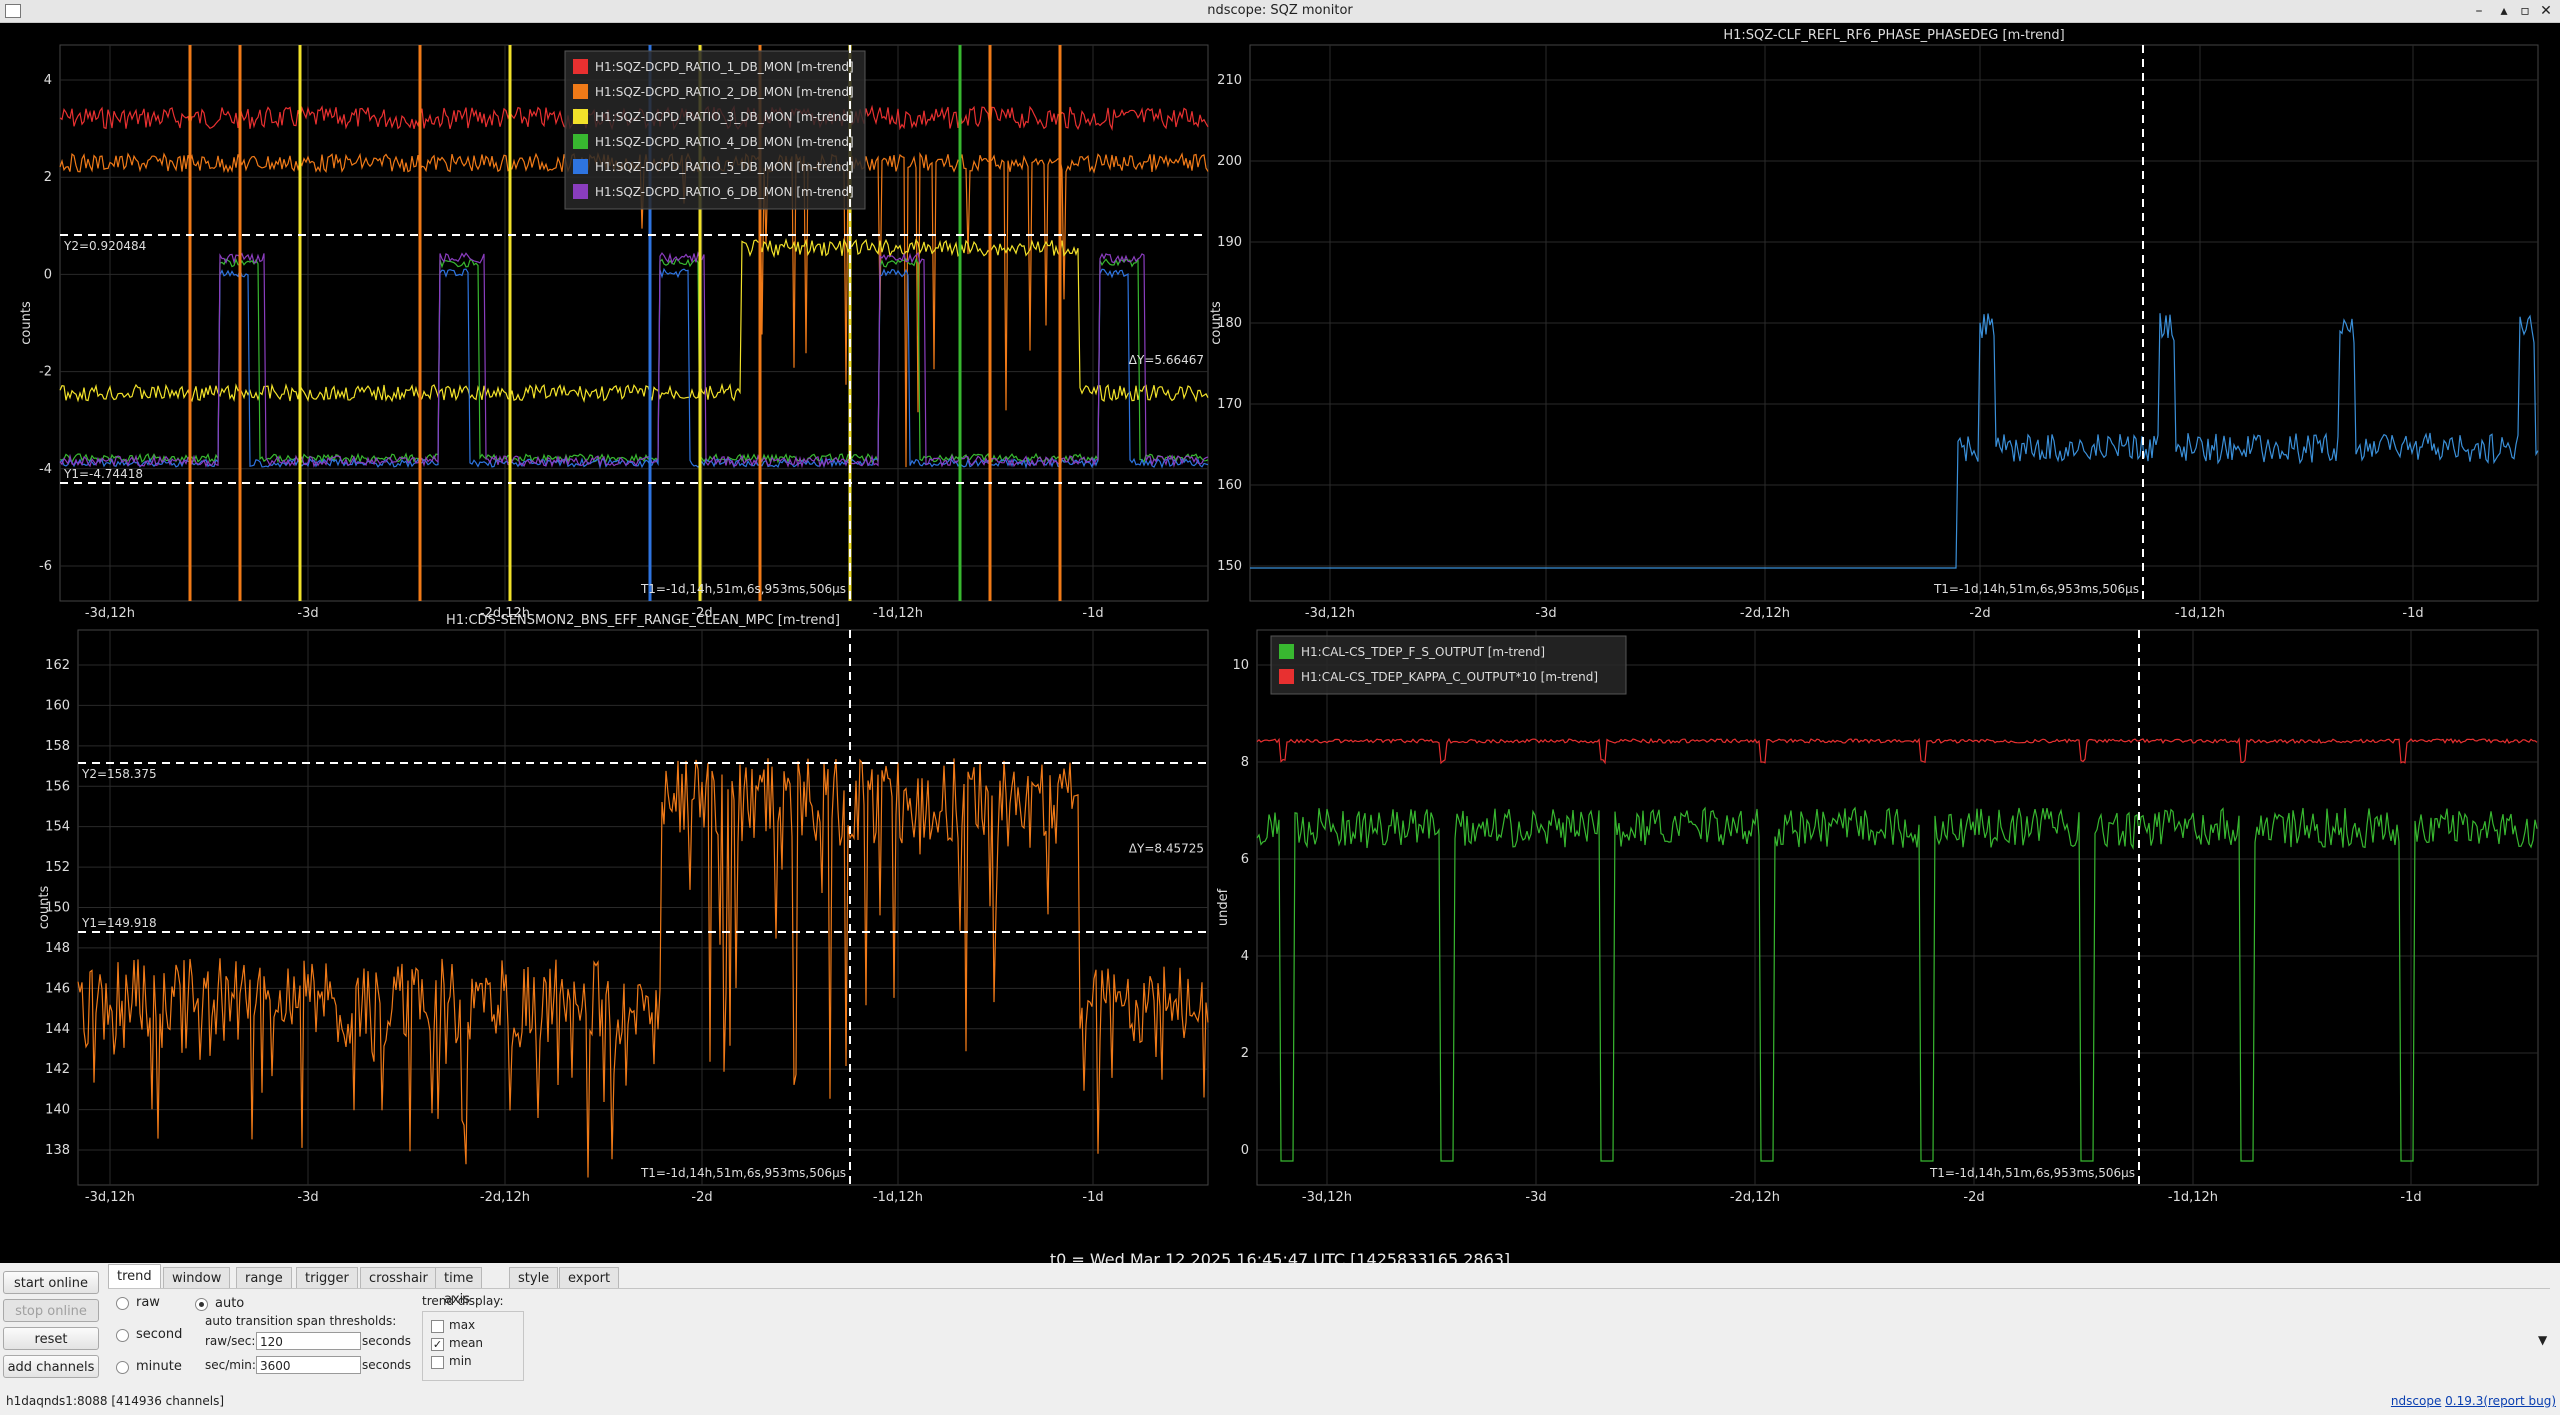 The image size is (2560, 1415). What do you see at coordinates (230, 1341) in the screenshot?
I see `raw-sec-label: raw/sec:` at bounding box center [230, 1341].